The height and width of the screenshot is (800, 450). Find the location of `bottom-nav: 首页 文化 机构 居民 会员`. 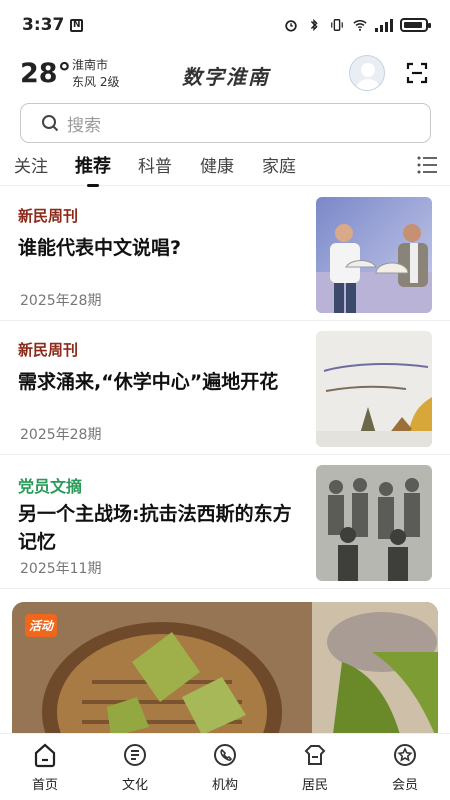

bottom-nav: 首页 文化 机构 居民 会员 is located at coordinates (225, 766).